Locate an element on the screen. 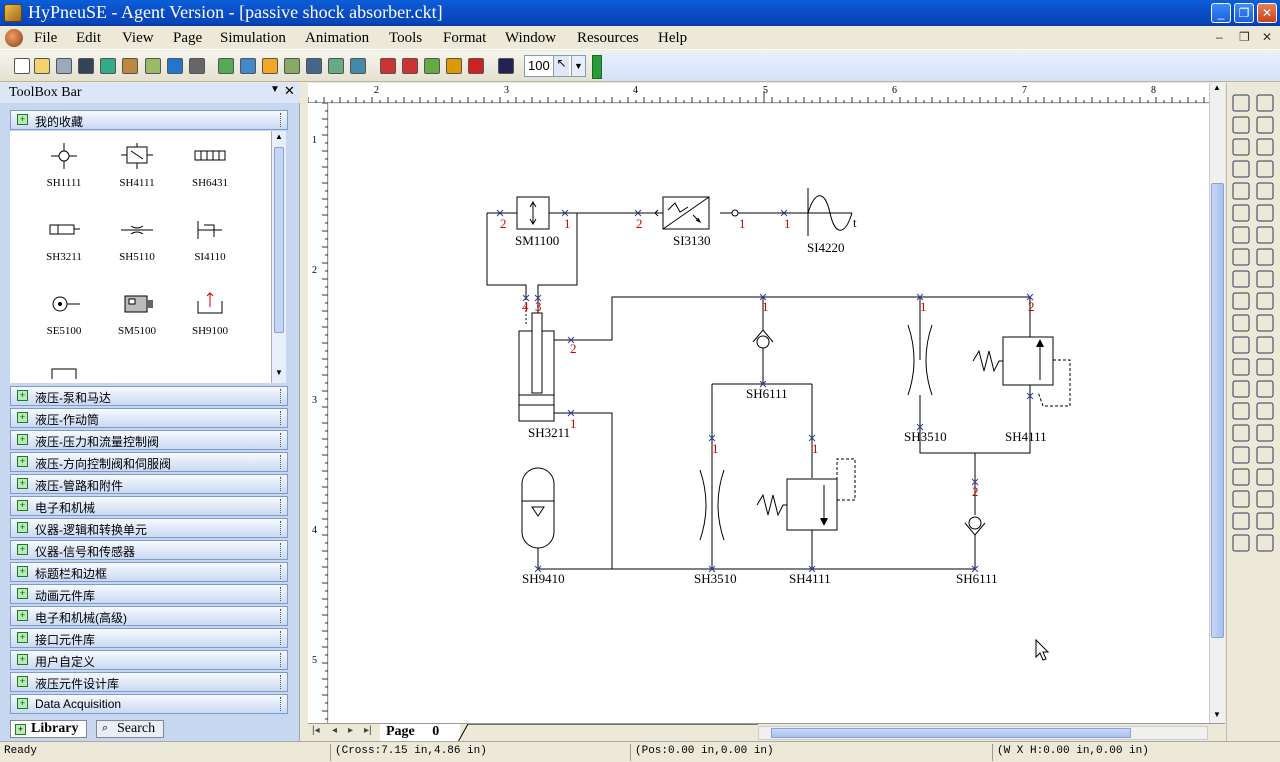 This screenshot has height=762, width=1280. category-item: + 液压-压力和流量控制阀 is located at coordinates (149, 440).